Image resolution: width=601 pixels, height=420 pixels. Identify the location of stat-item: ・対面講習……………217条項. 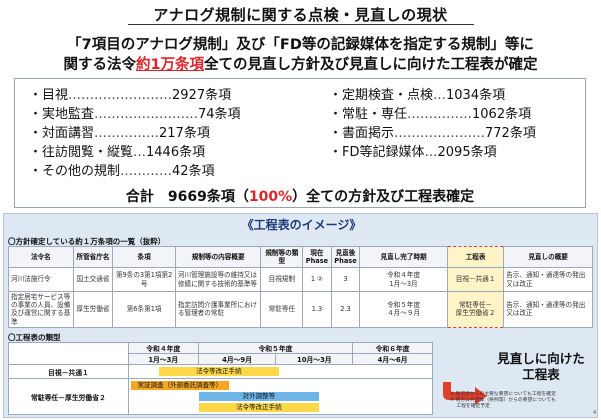
(119, 131).